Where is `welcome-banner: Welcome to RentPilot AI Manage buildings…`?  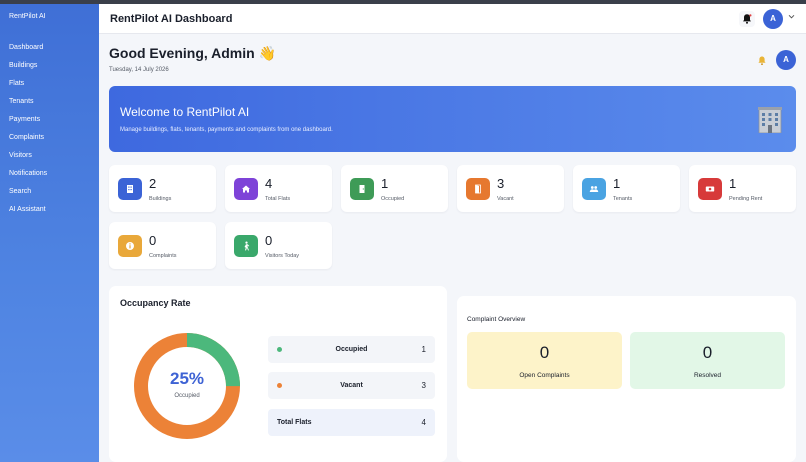 welcome-banner: Welcome to RentPilot AI Manage buildings… is located at coordinates (452, 119).